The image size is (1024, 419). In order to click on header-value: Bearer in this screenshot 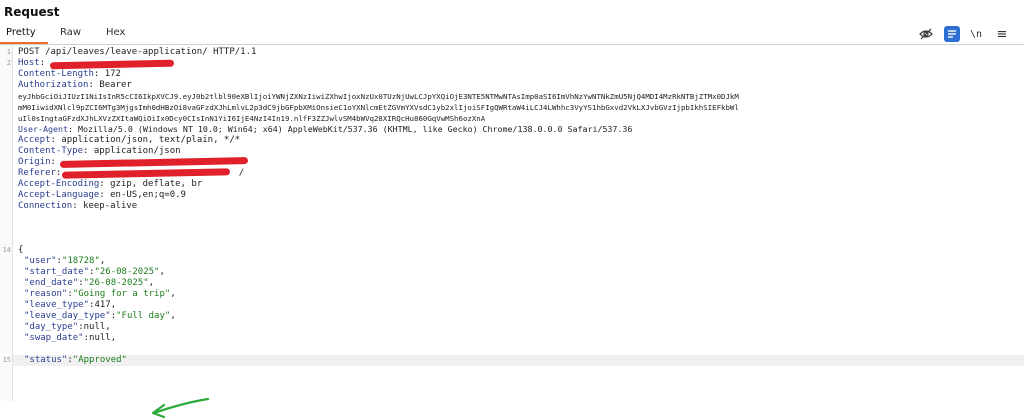, I will do `click(112, 85)`.